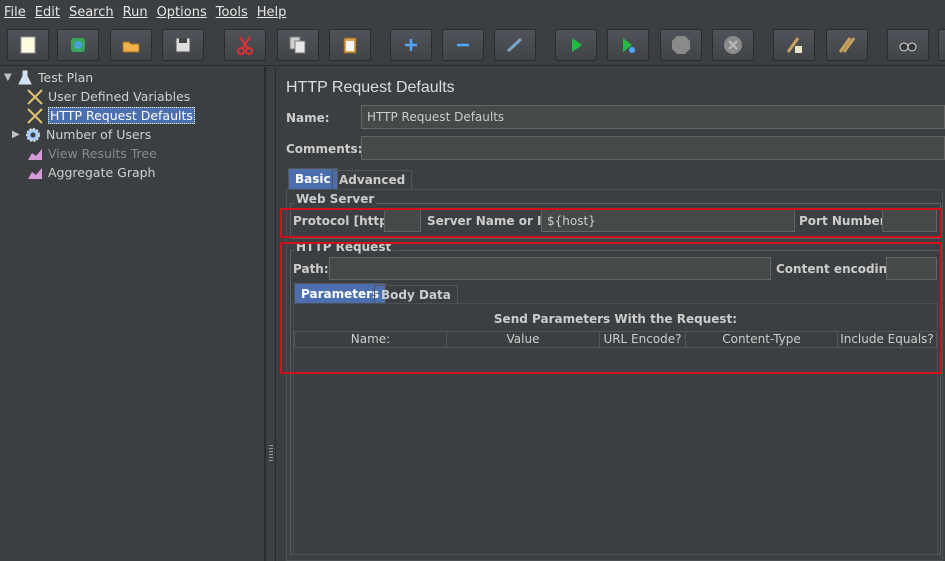 The image size is (945, 561). I want to click on templates-icon, so click(78, 45).